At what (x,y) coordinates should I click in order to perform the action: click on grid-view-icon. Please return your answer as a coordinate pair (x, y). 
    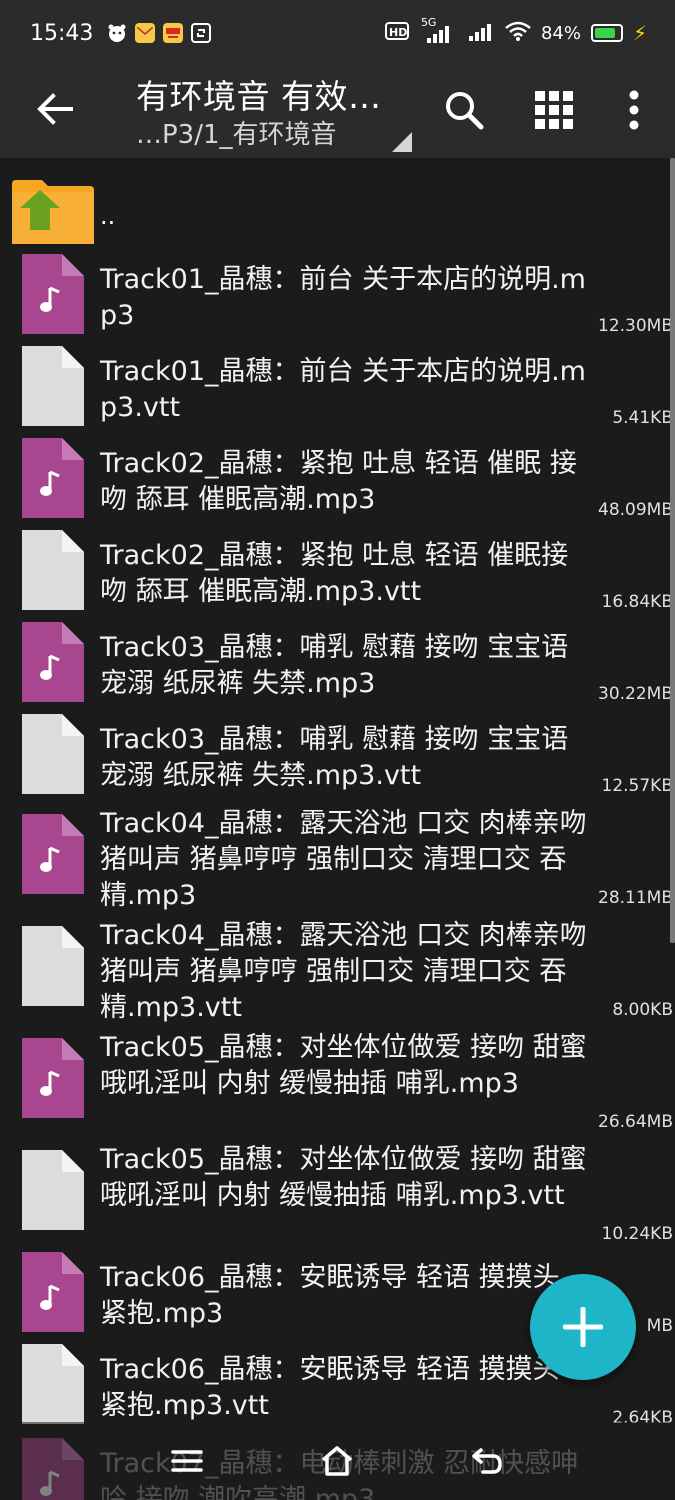
    Looking at the image, I should click on (554, 110).